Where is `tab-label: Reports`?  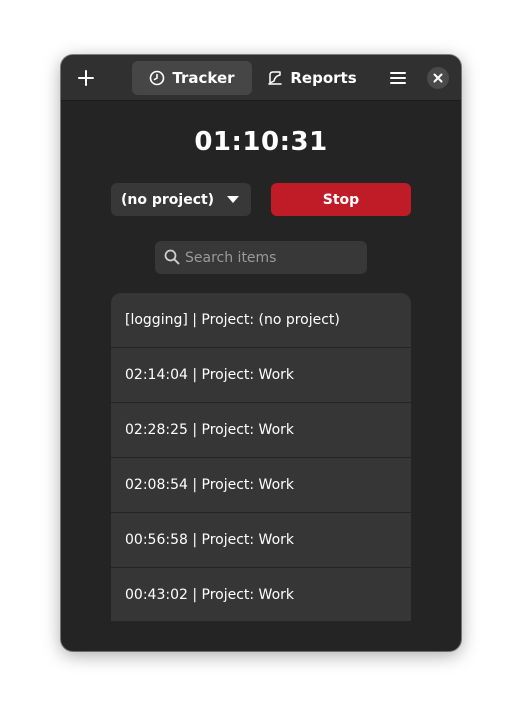 tab-label: Reports is located at coordinates (323, 78).